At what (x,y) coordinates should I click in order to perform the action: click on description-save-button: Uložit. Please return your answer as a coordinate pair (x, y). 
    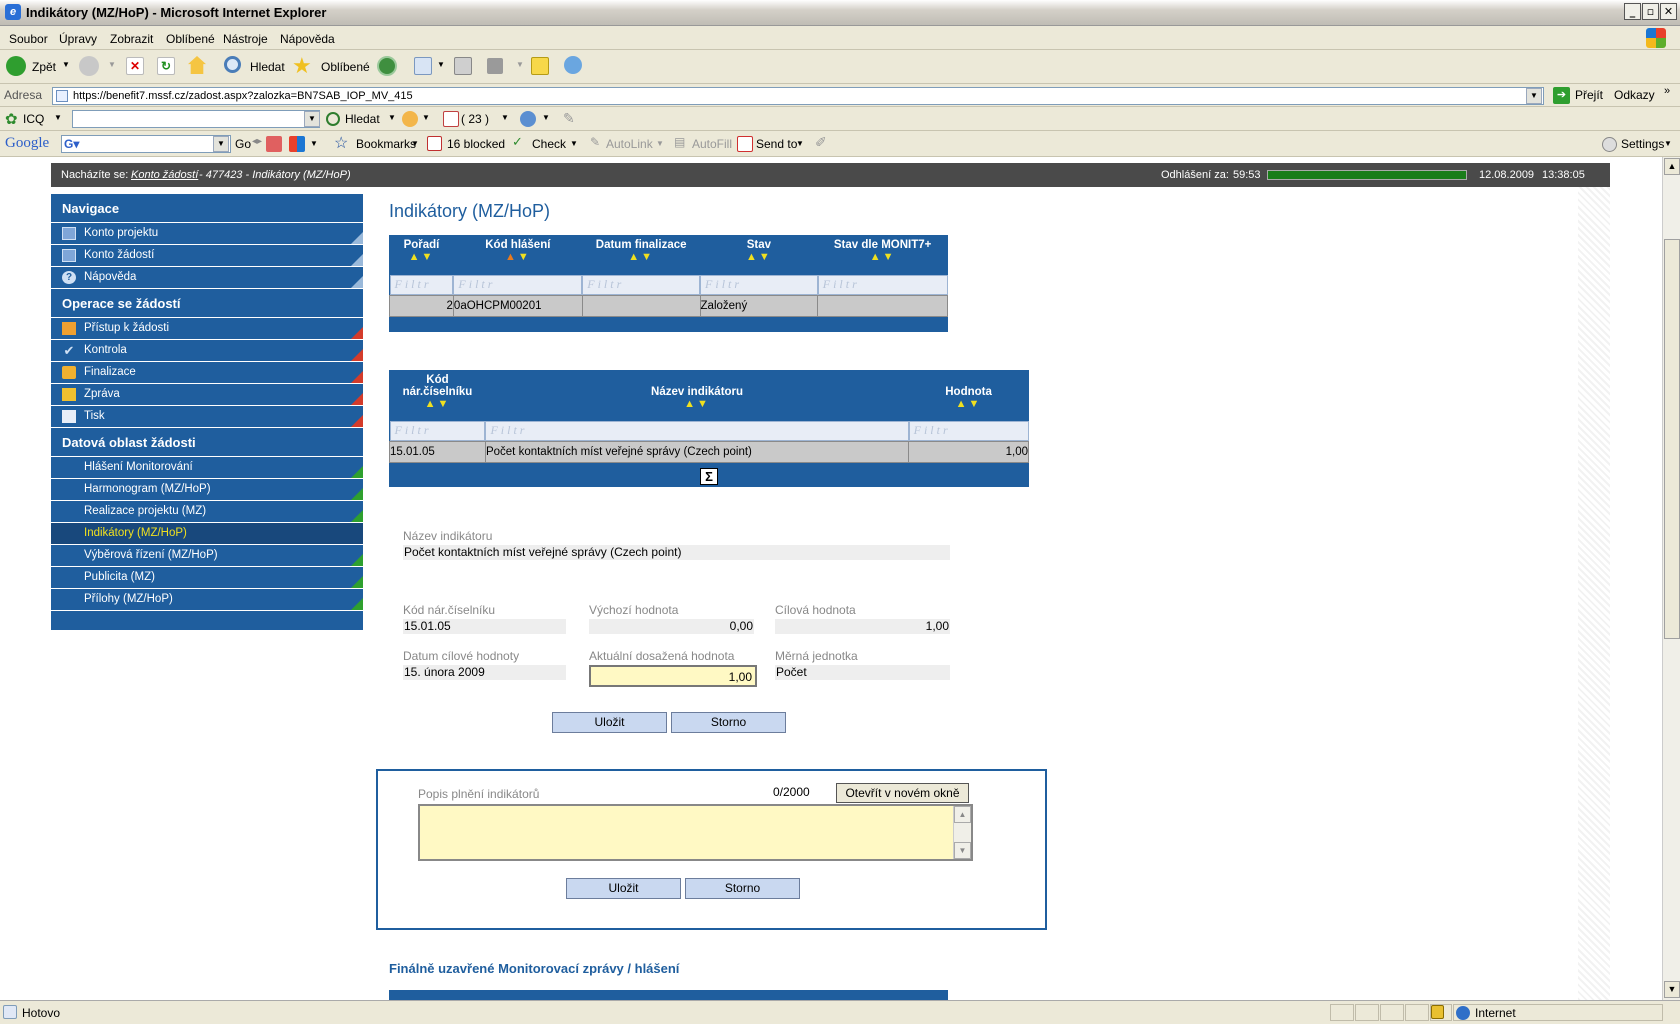
    Looking at the image, I should click on (623, 888).